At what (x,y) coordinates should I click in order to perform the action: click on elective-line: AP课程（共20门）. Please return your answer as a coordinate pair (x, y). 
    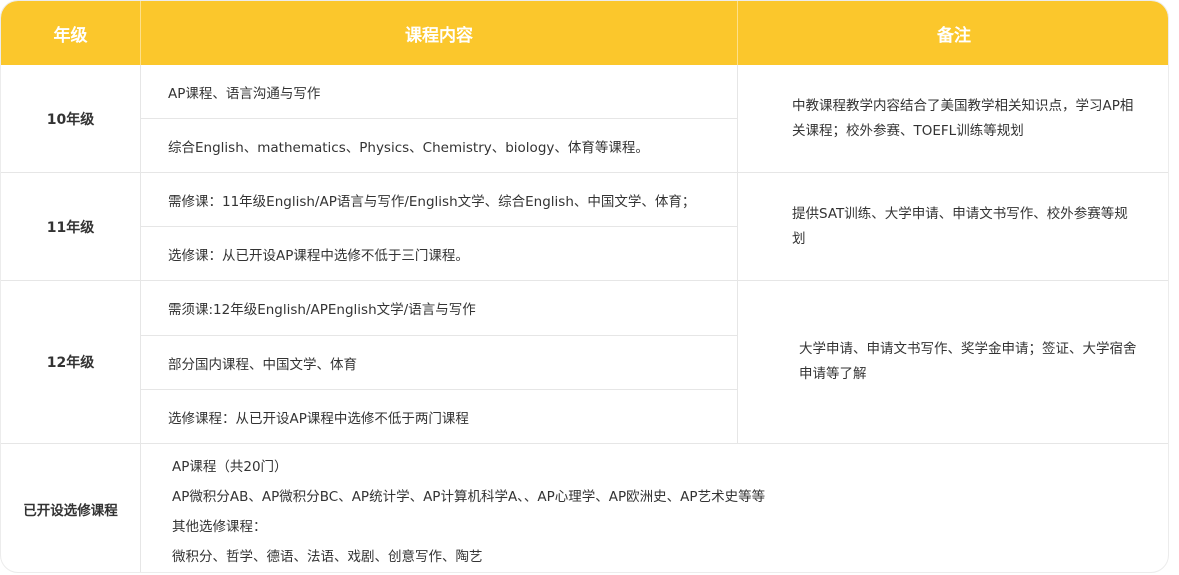
    Looking at the image, I should click on (230, 467).